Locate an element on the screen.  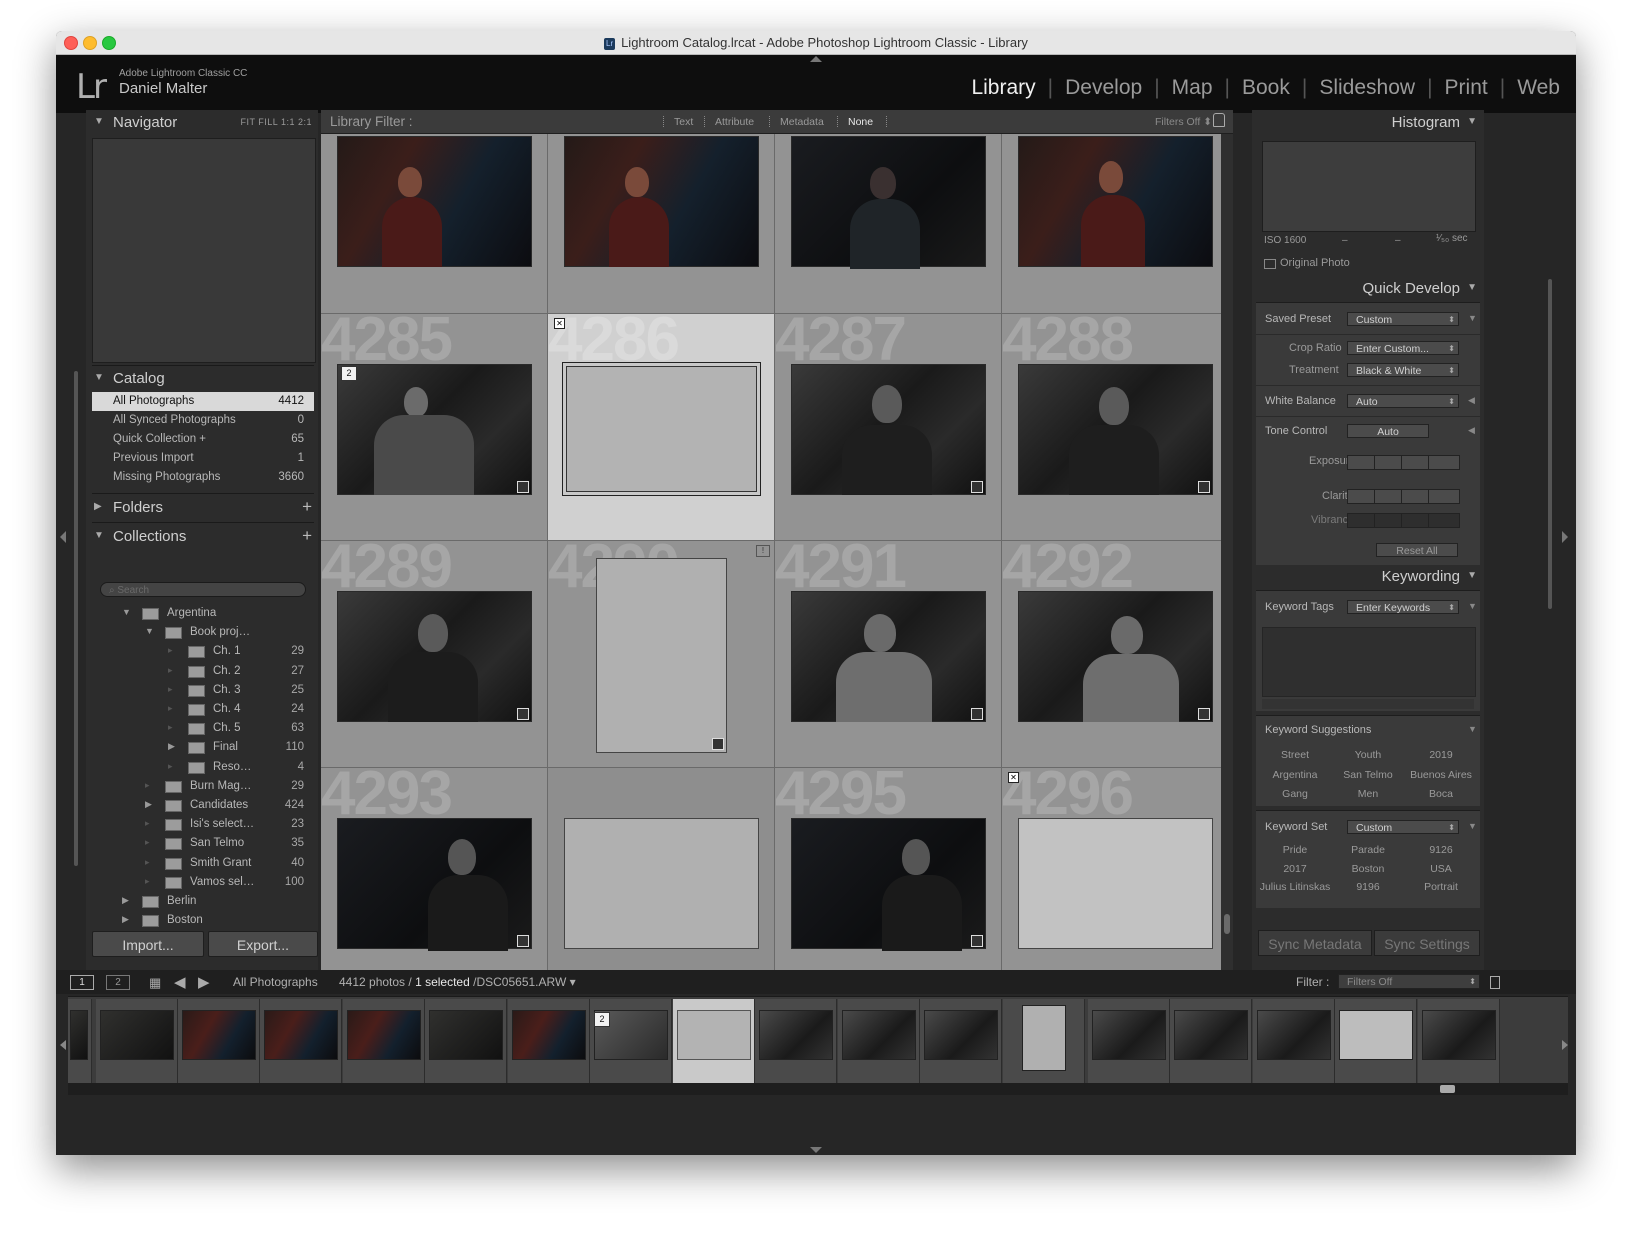
collection-tree-item: ▸ Burn Mag… 29 is located at coordinates (203, 786).